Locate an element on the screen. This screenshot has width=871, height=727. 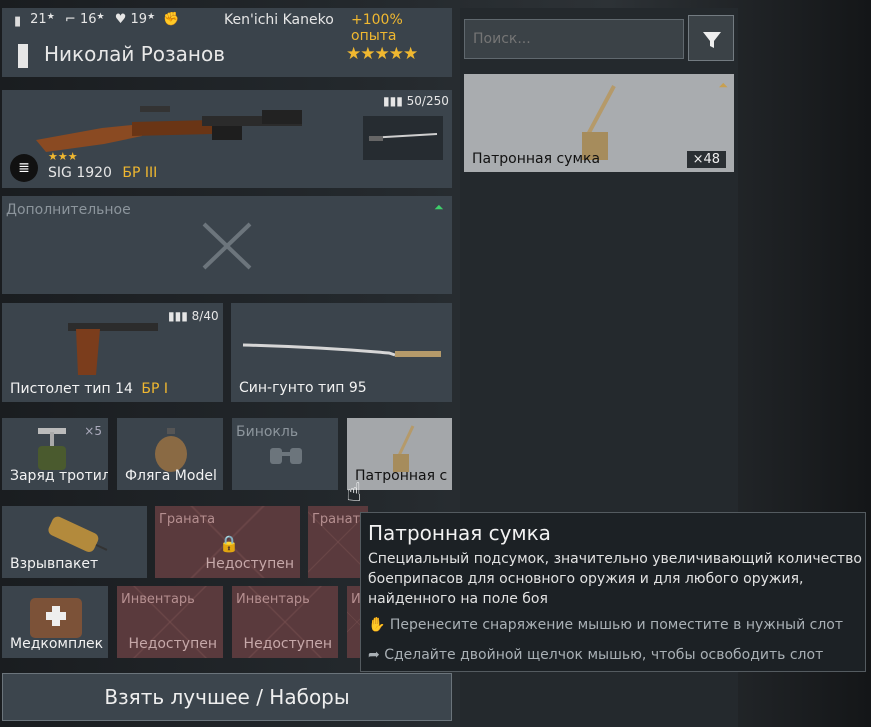
binoculars-label: Бинокль is located at coordinates (267, 432).